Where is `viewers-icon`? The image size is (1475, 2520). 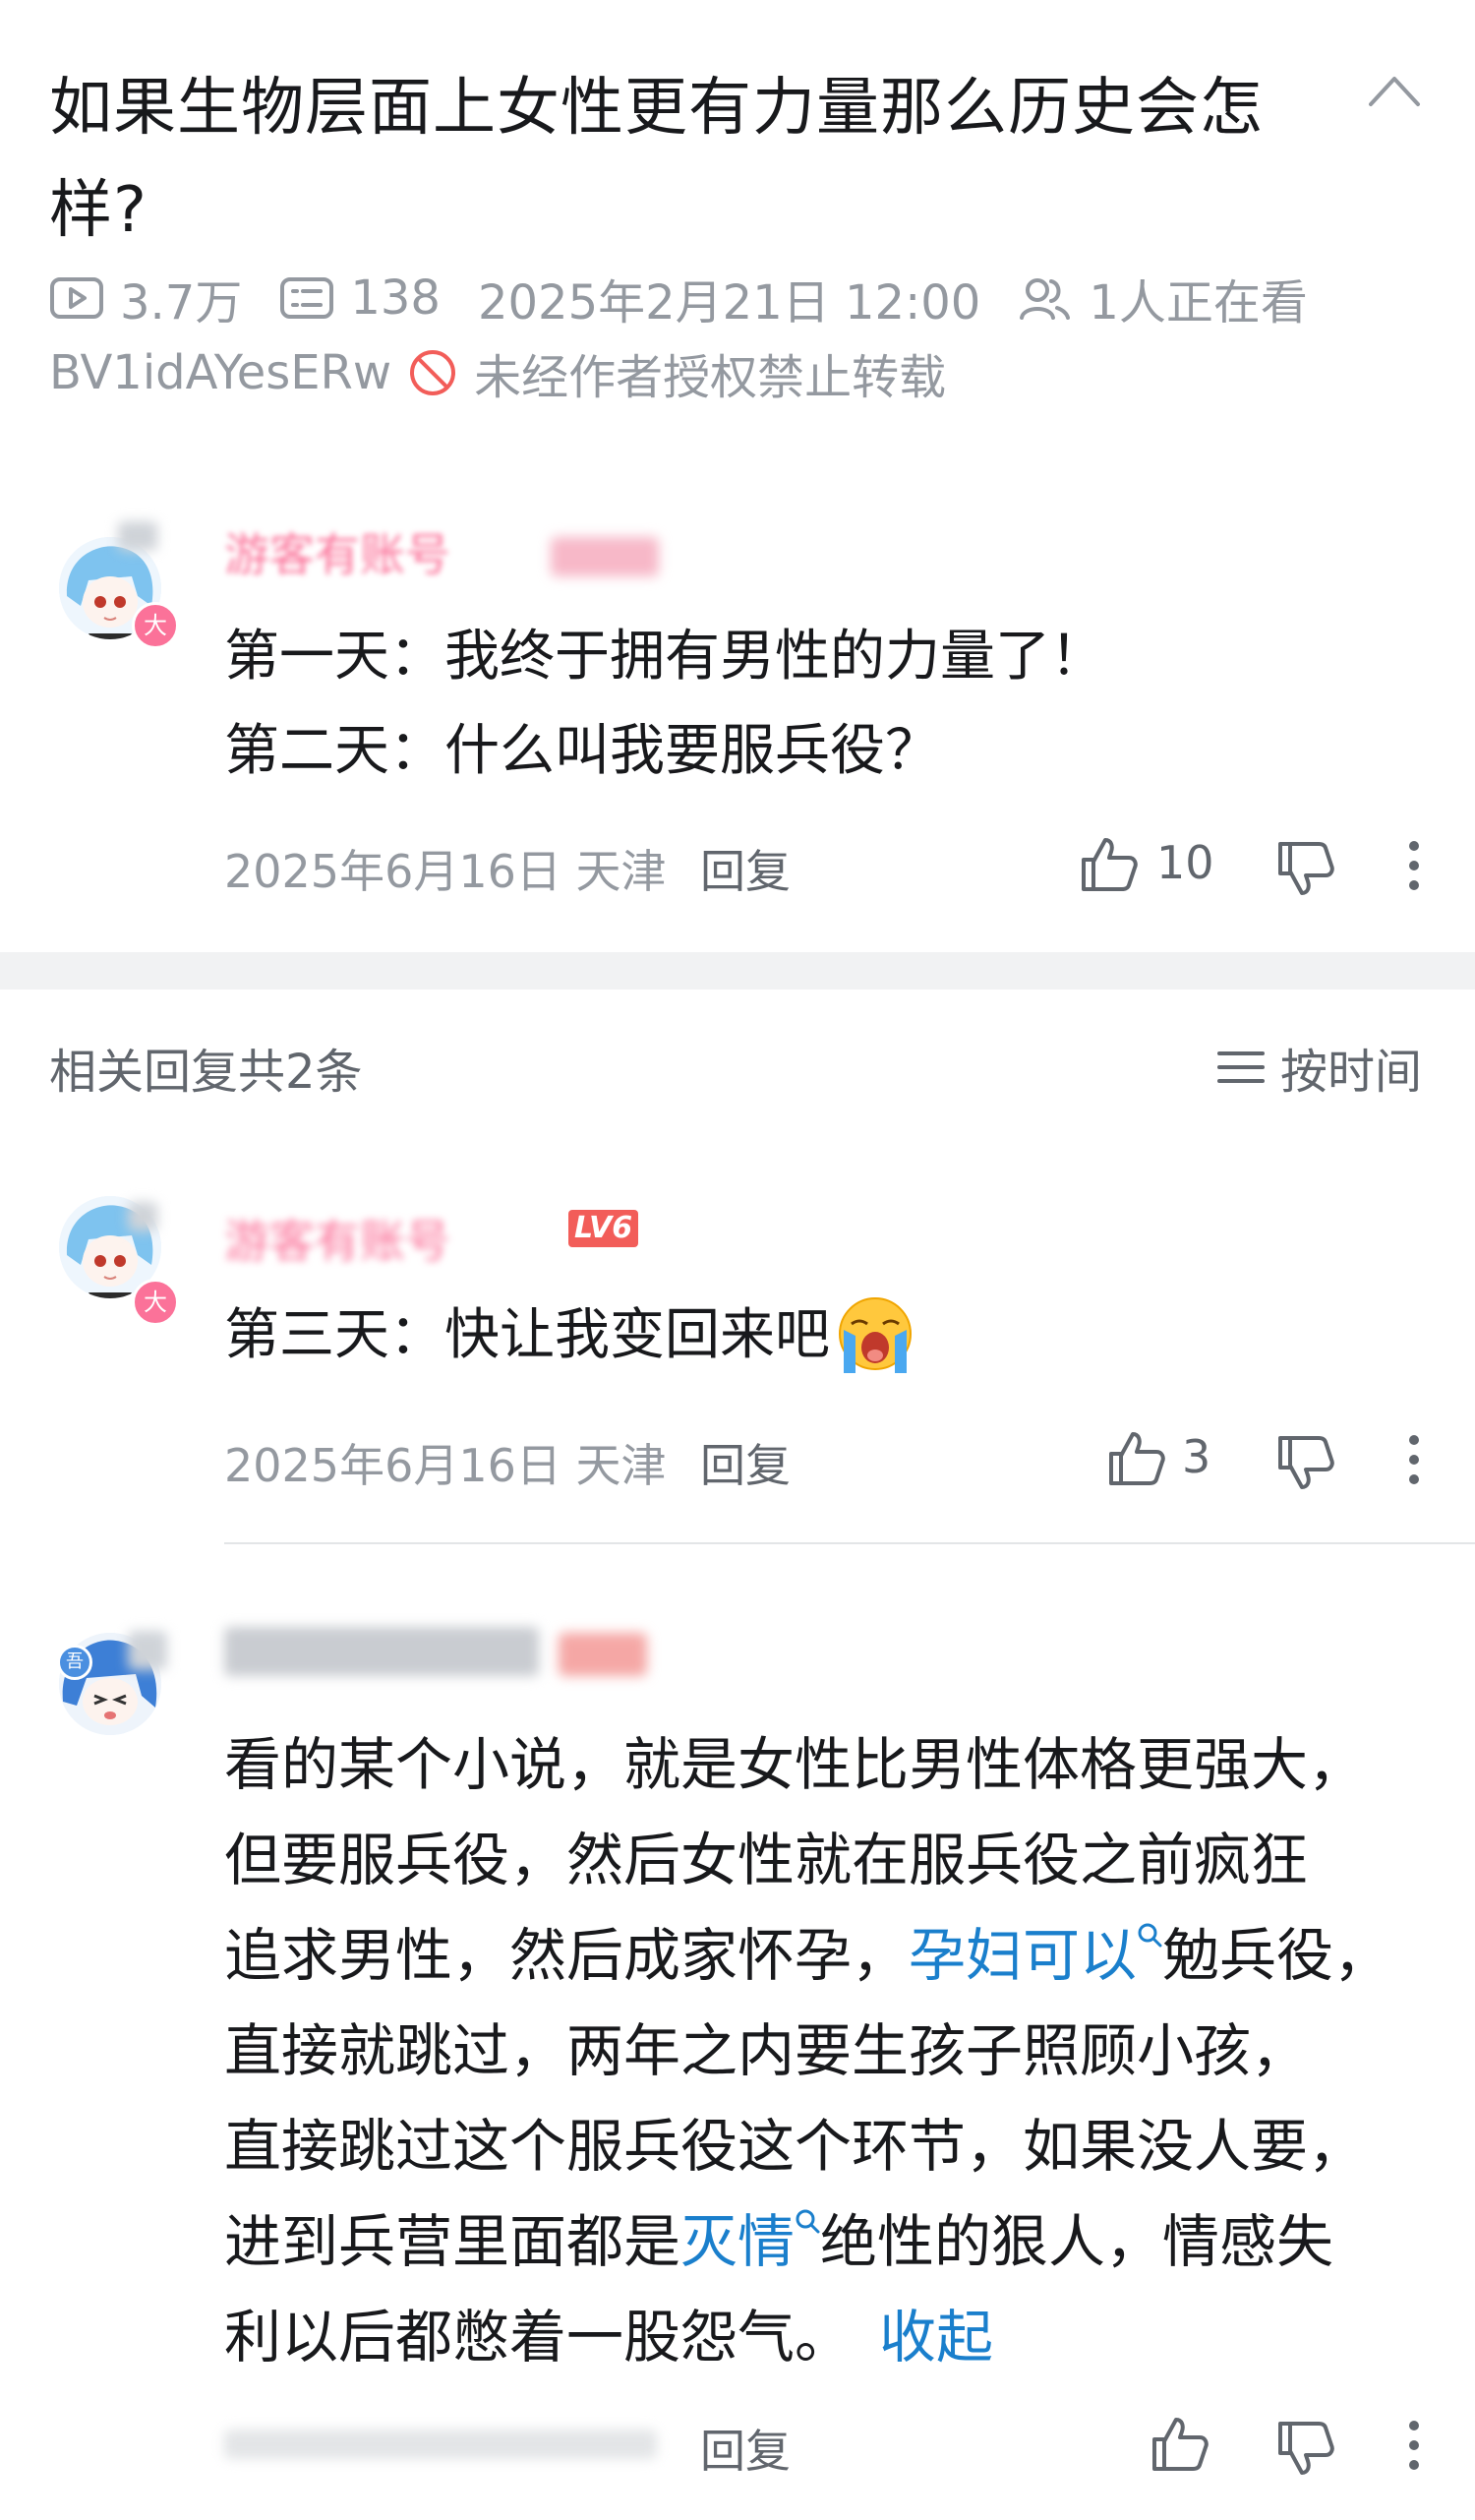 viewers-icon is located at coordinates (1045, 299).